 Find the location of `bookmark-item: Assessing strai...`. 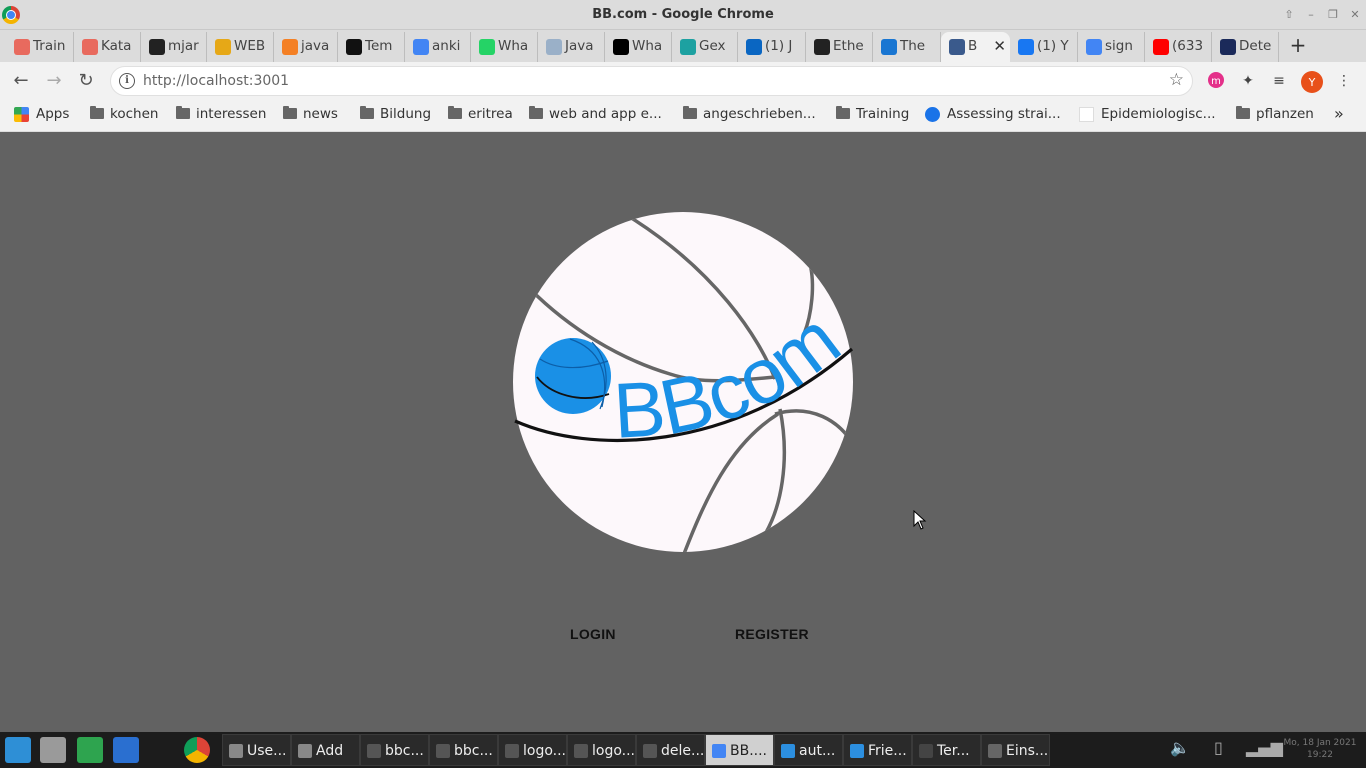

bookmark-item: Assessing strai... is located at coordinates (993, 116).